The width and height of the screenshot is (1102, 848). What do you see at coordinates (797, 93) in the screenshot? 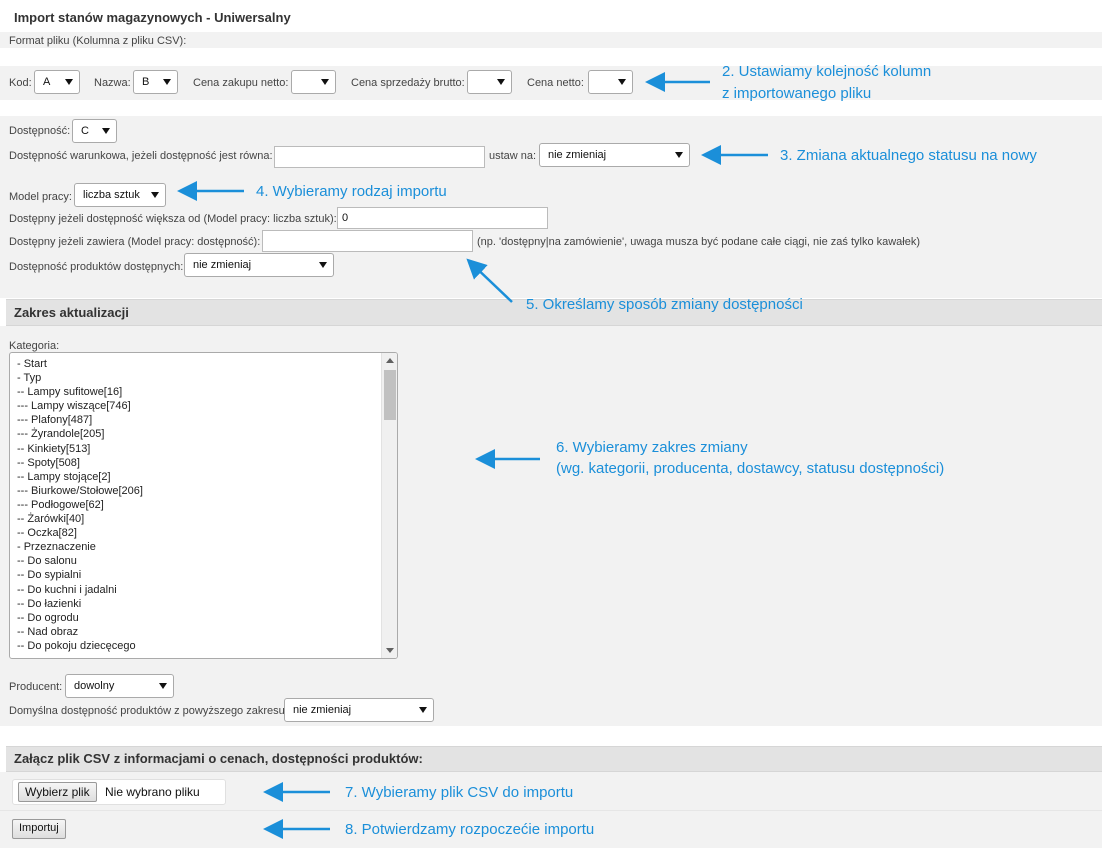
I see `annotation-2-line2: z importowanego pliku` at bounding box center [797, 93].